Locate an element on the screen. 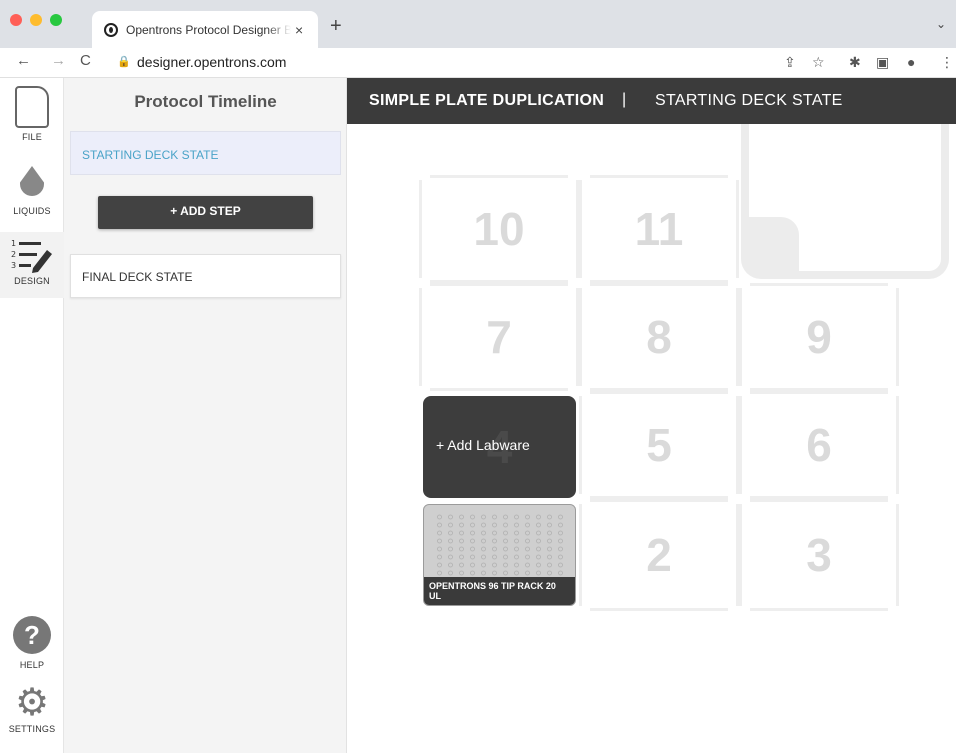 The width and height of the screenshot is (956, 753). lock-icon: 🔒 is located at coordinates (124, 62).